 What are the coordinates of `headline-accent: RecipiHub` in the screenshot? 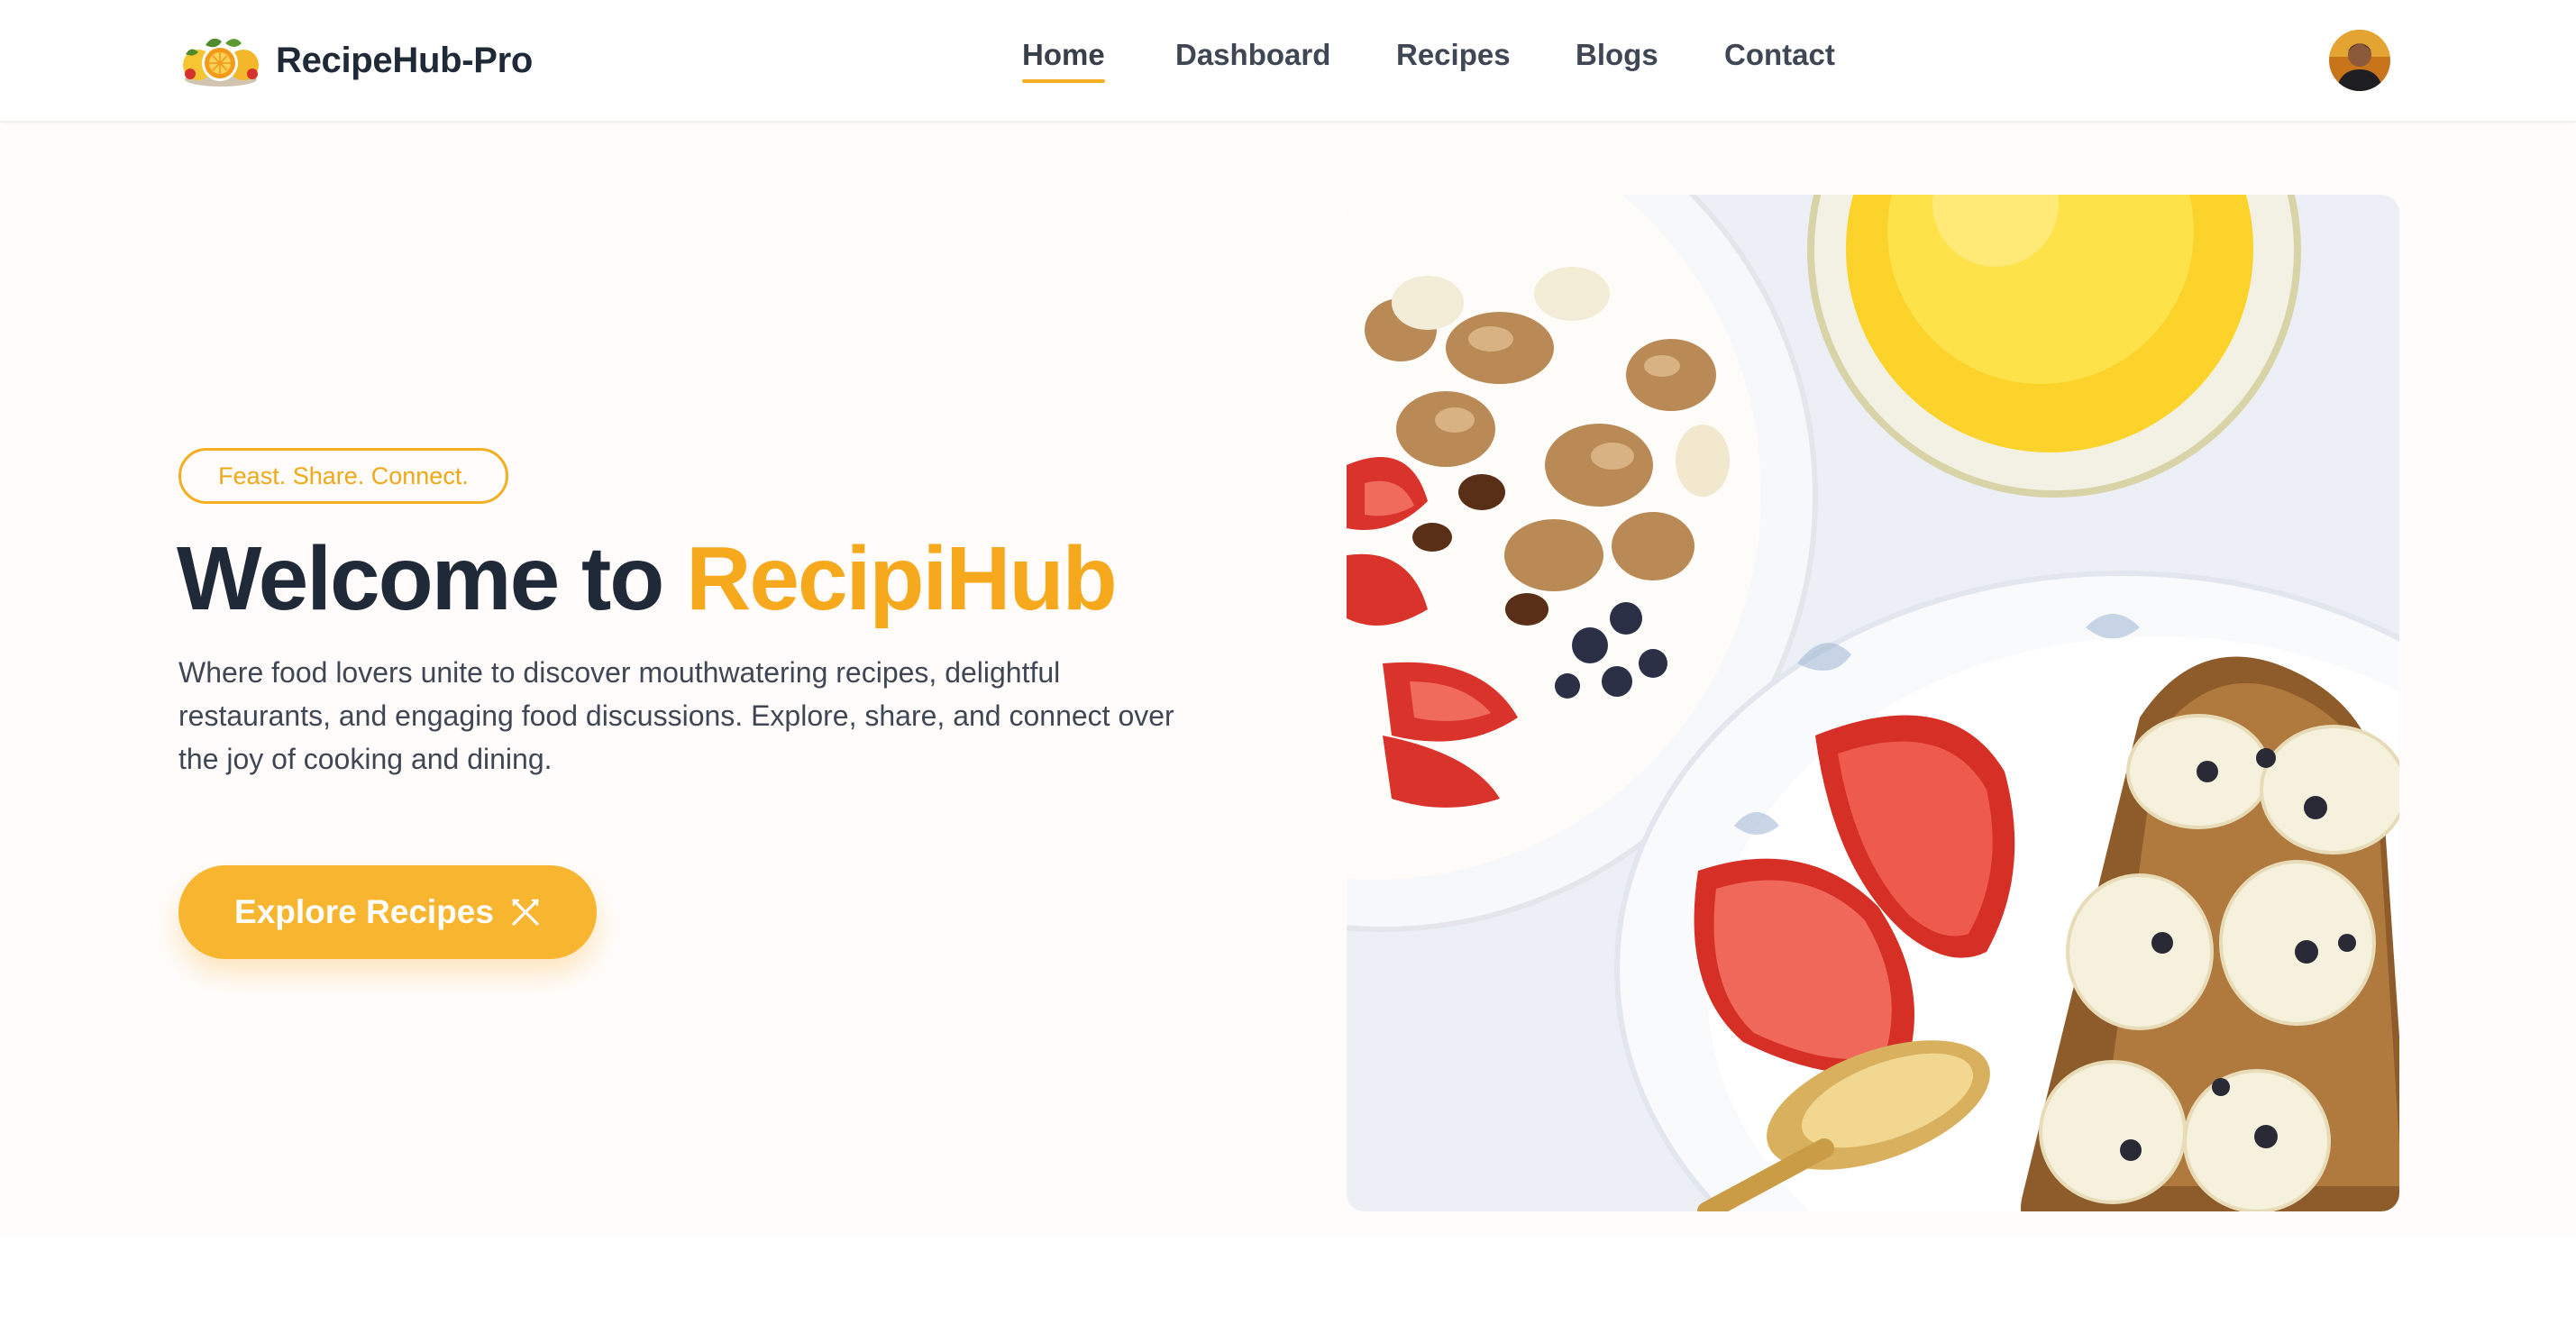 It's located at (901, 578).